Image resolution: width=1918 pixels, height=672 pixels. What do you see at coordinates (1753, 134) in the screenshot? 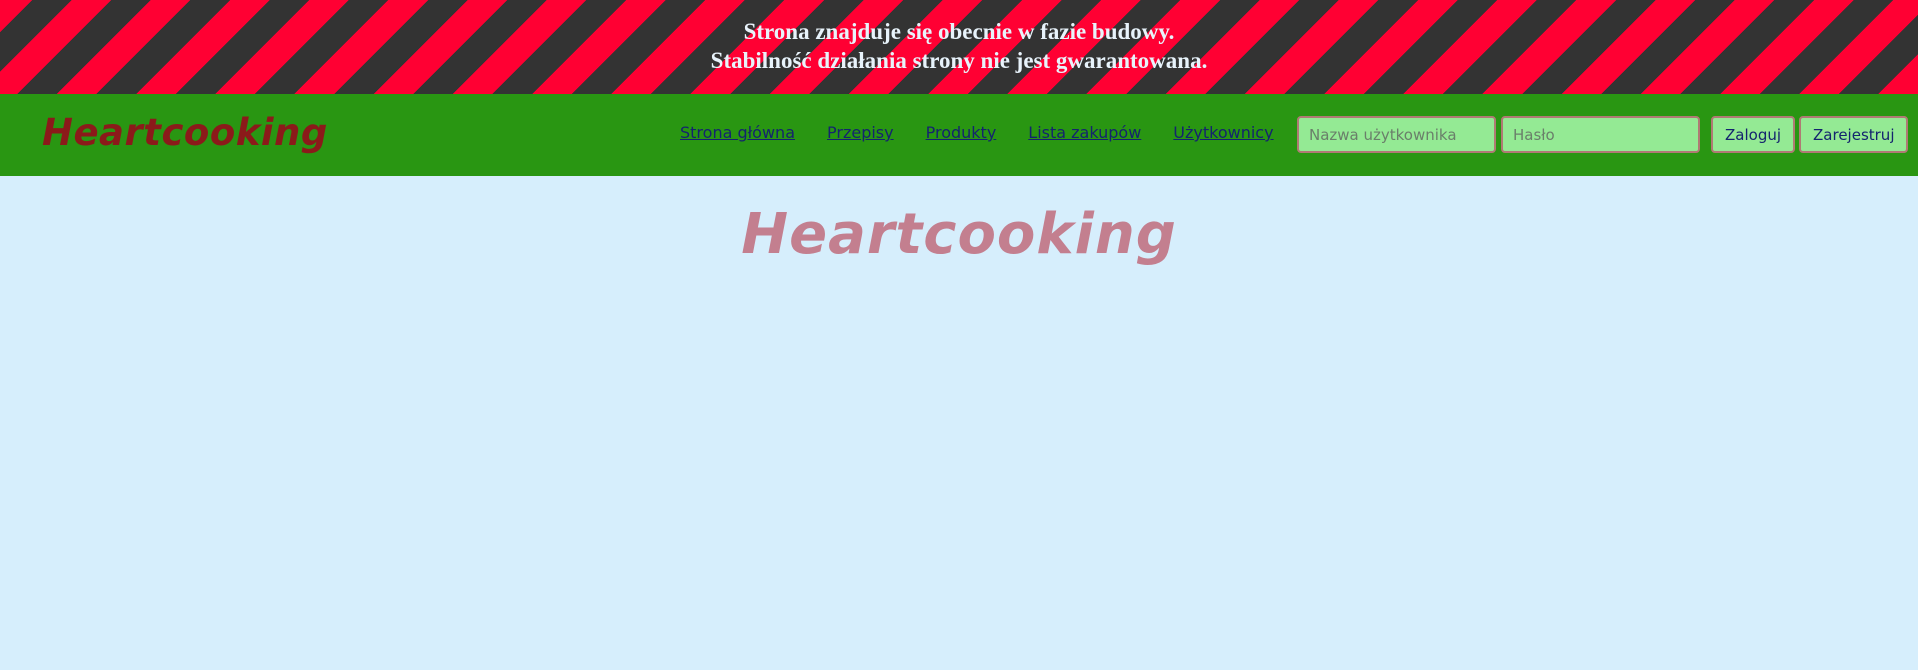
I see `login-button: Zaloguj` at bounding box center [1753, 134].